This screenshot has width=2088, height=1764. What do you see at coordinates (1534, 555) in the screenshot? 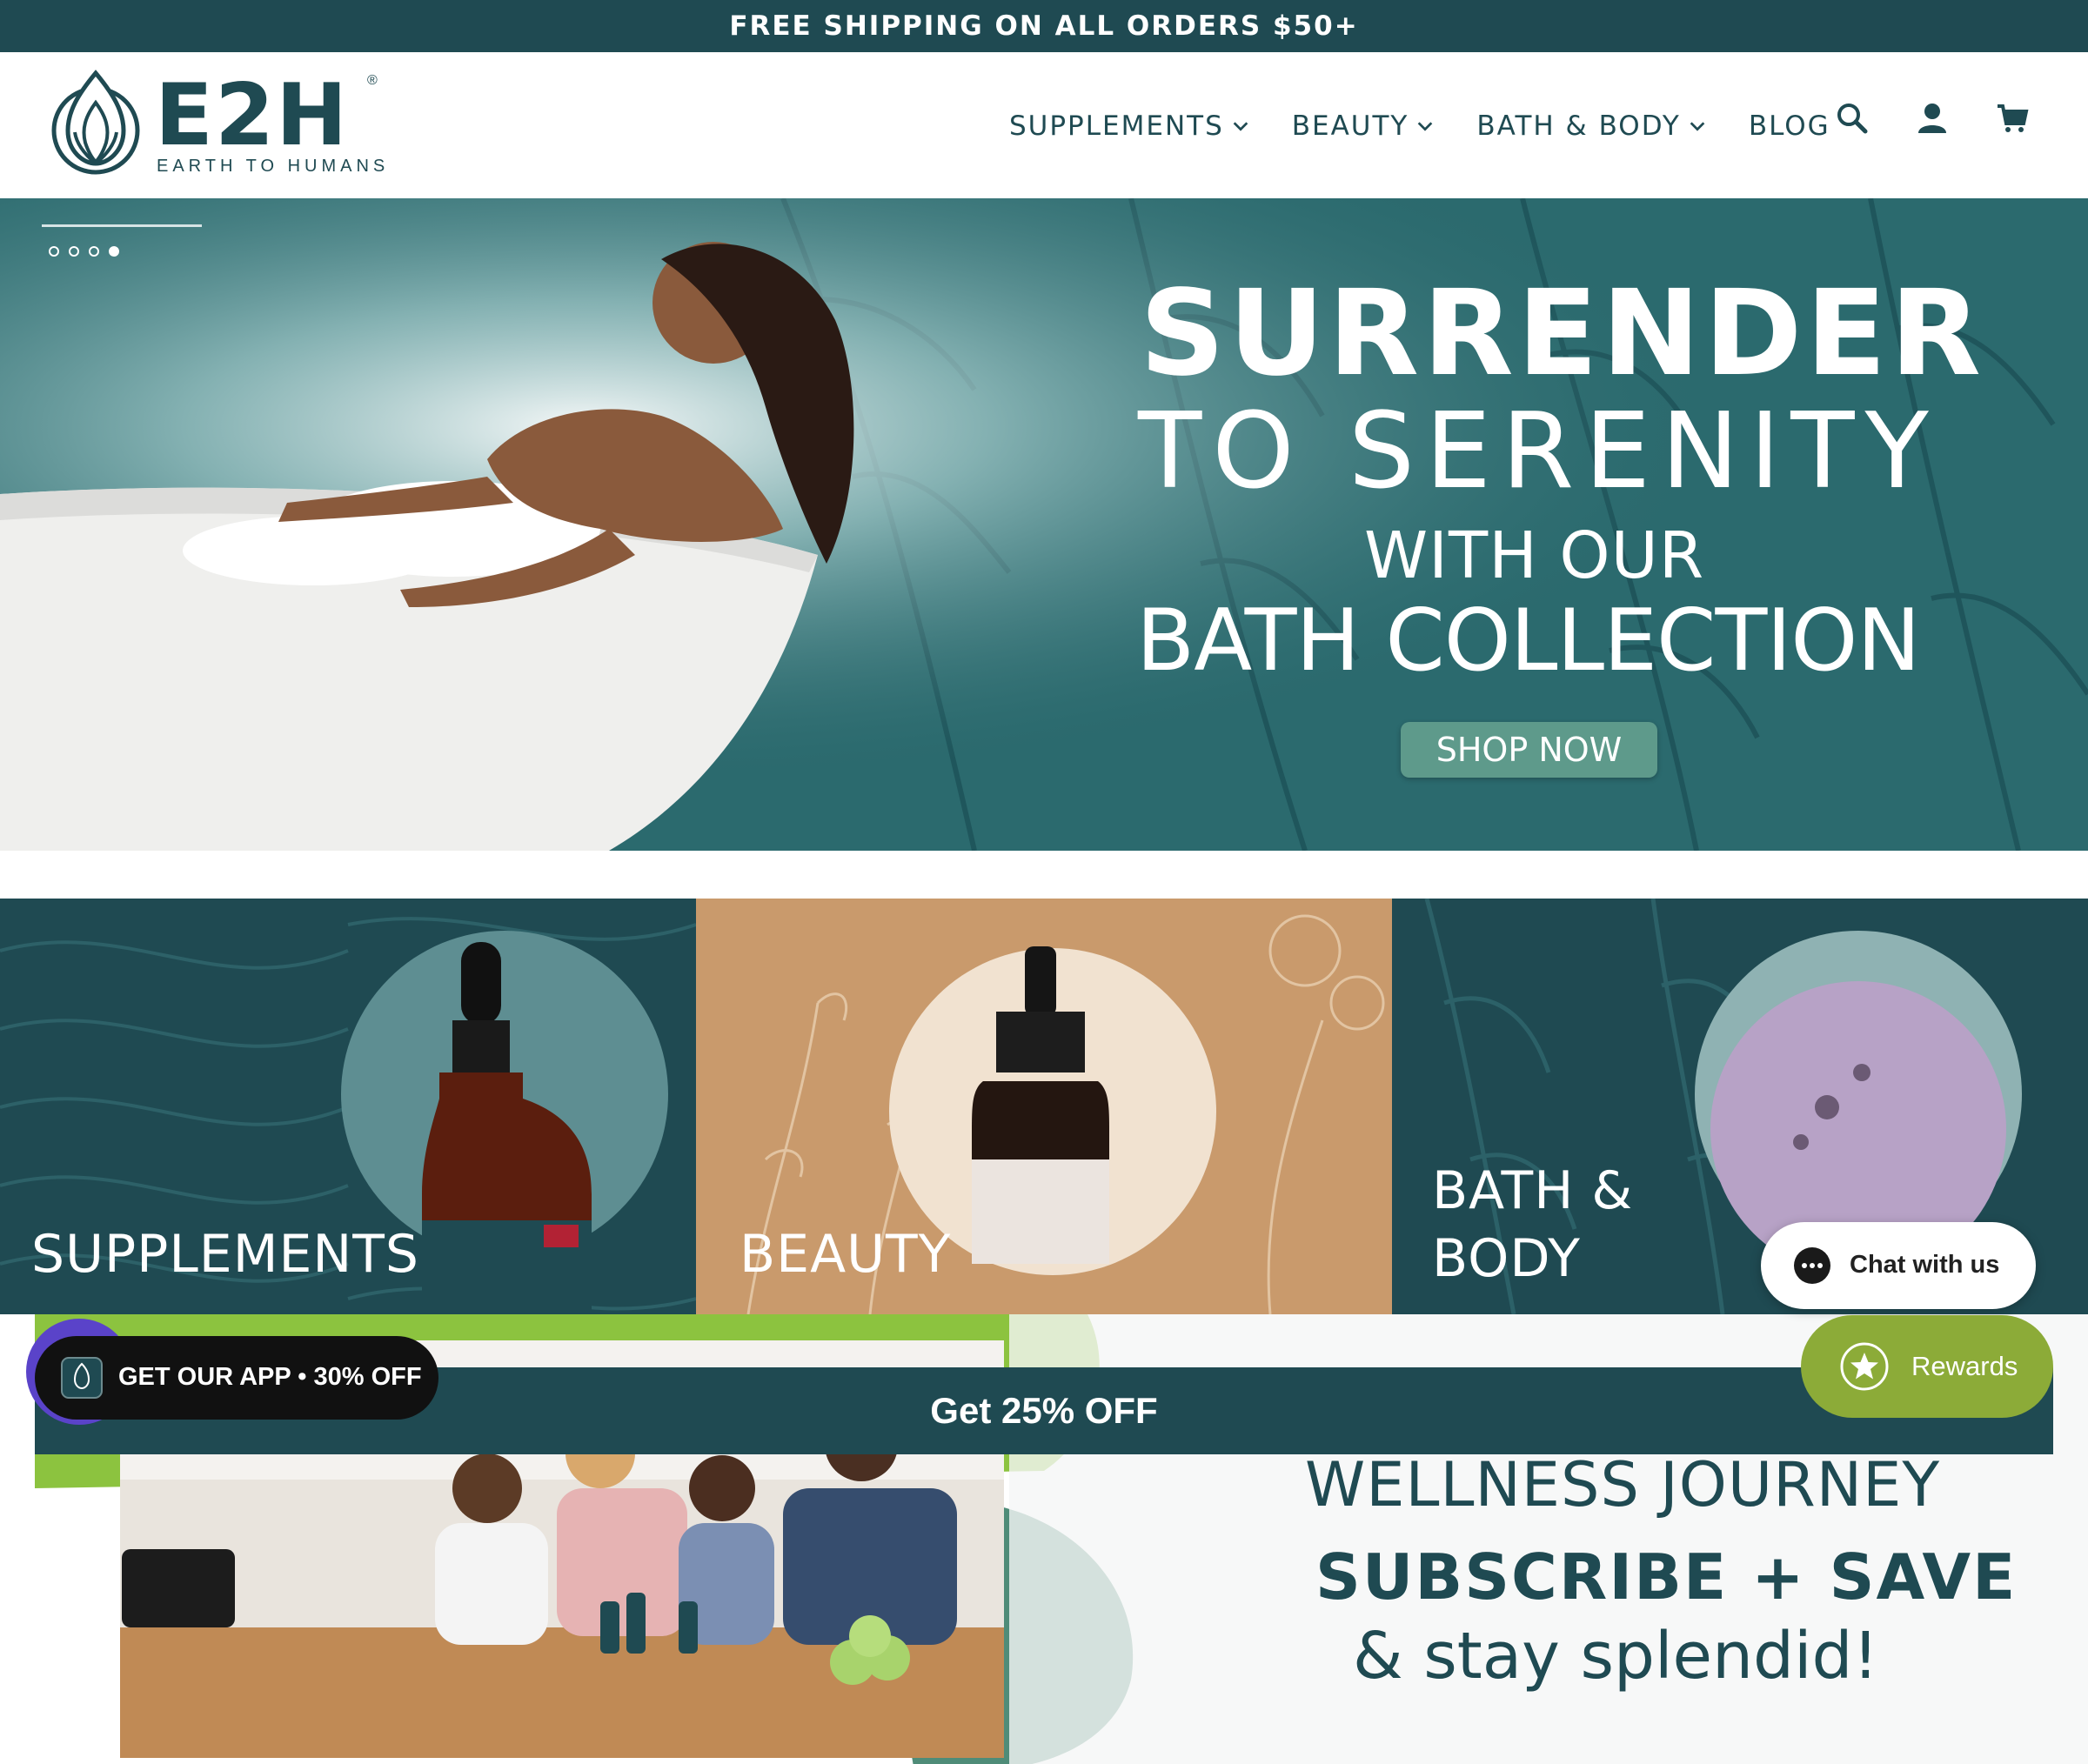
I see `hero-title-line-3: WITH OUR` at bounding box center [1534, 555].